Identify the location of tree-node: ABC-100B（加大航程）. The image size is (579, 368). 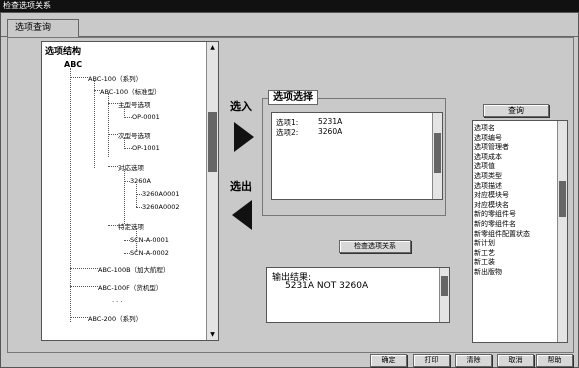
(134, 269).